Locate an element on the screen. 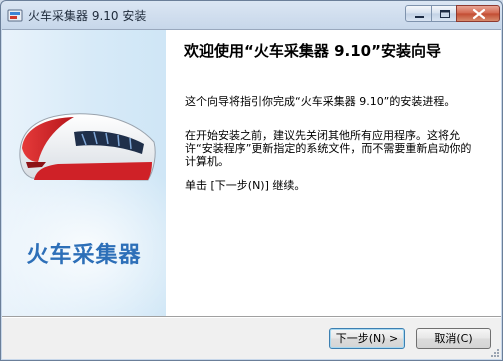 The height and width of the screenshot is (361, 503). maximize-icon is located at coordinates (445, 14).